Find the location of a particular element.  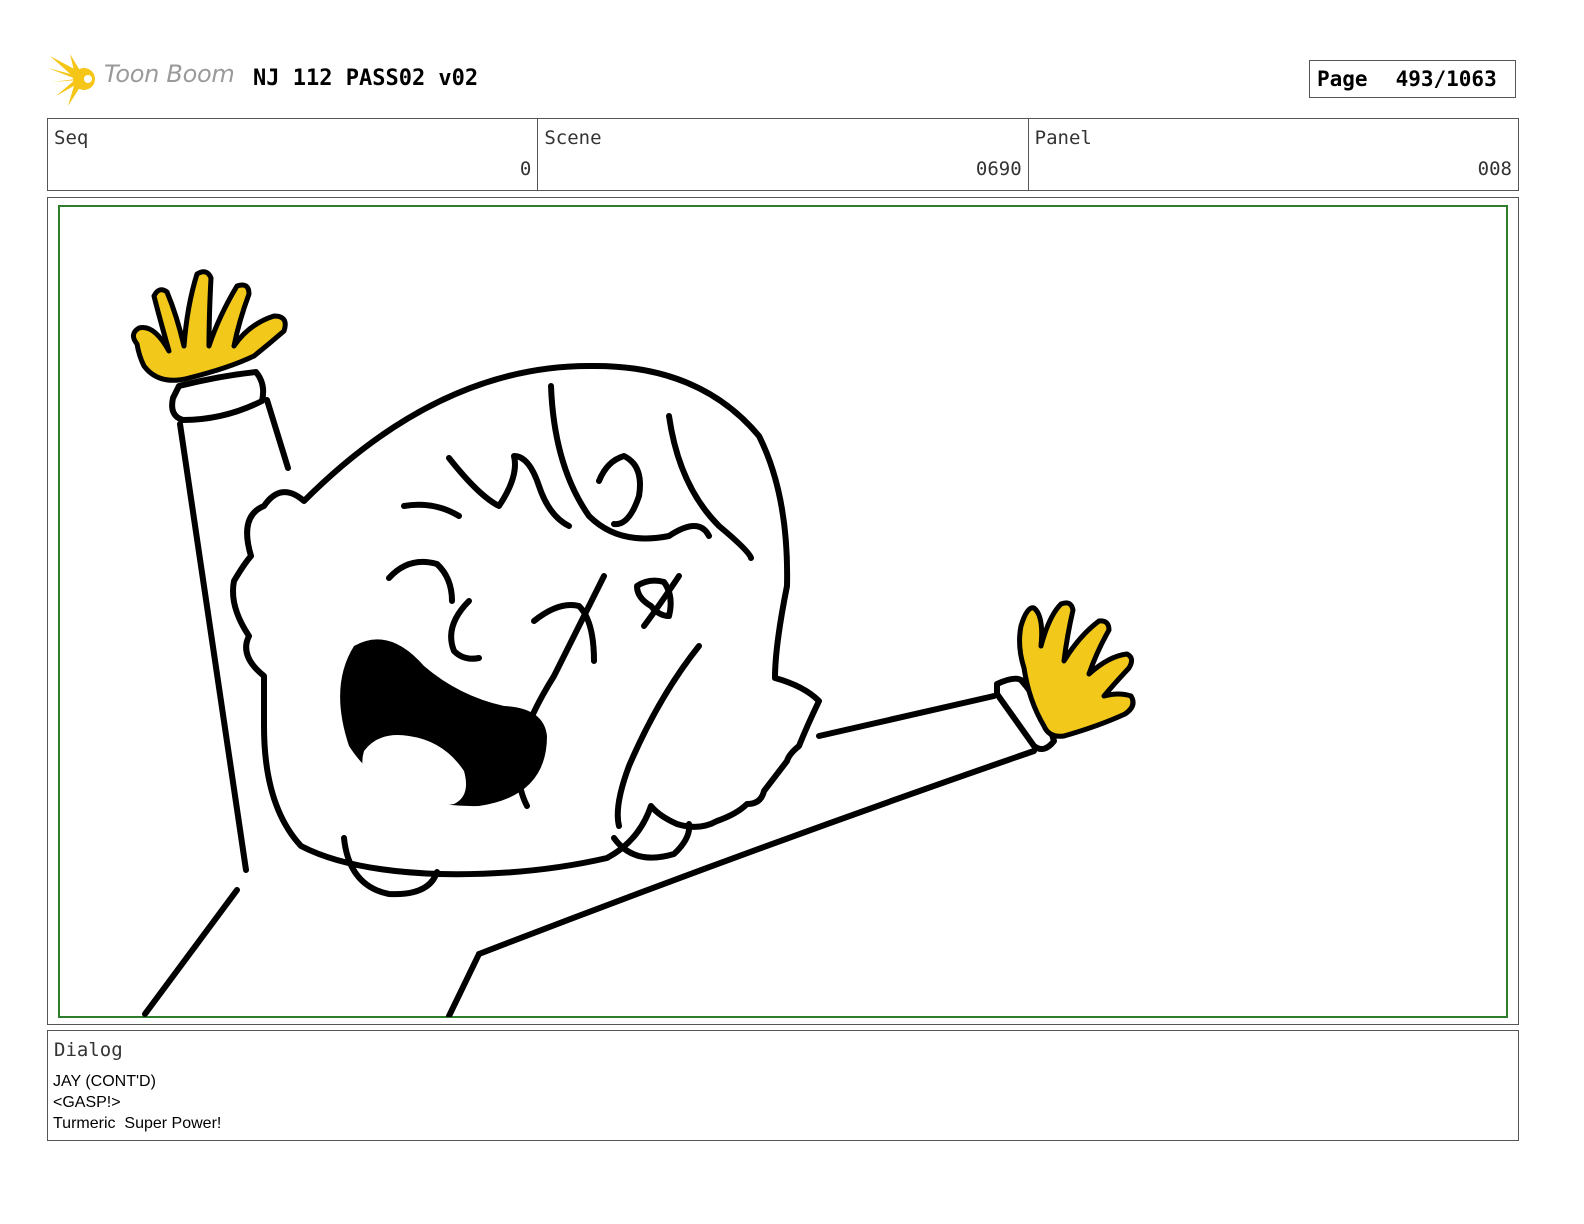

dialog-line-action: <GASP!> is located at coordinates (87, 1102).